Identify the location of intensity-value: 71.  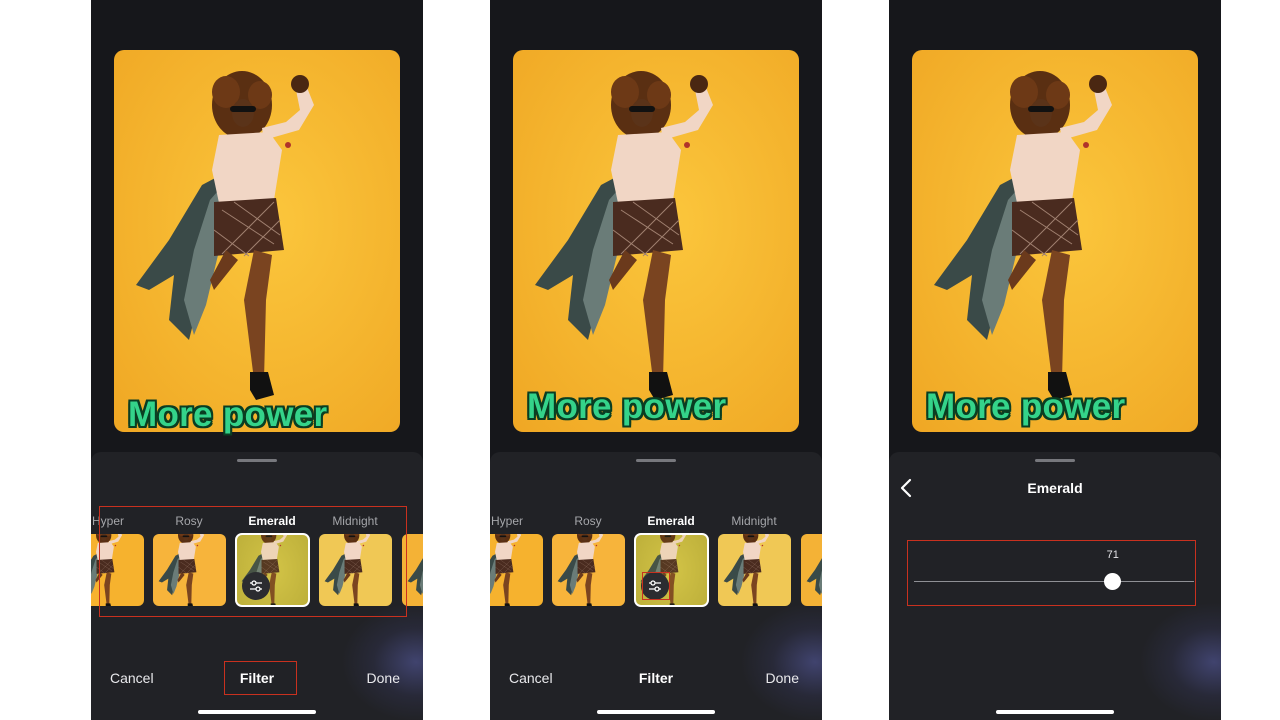
(1112, 555).